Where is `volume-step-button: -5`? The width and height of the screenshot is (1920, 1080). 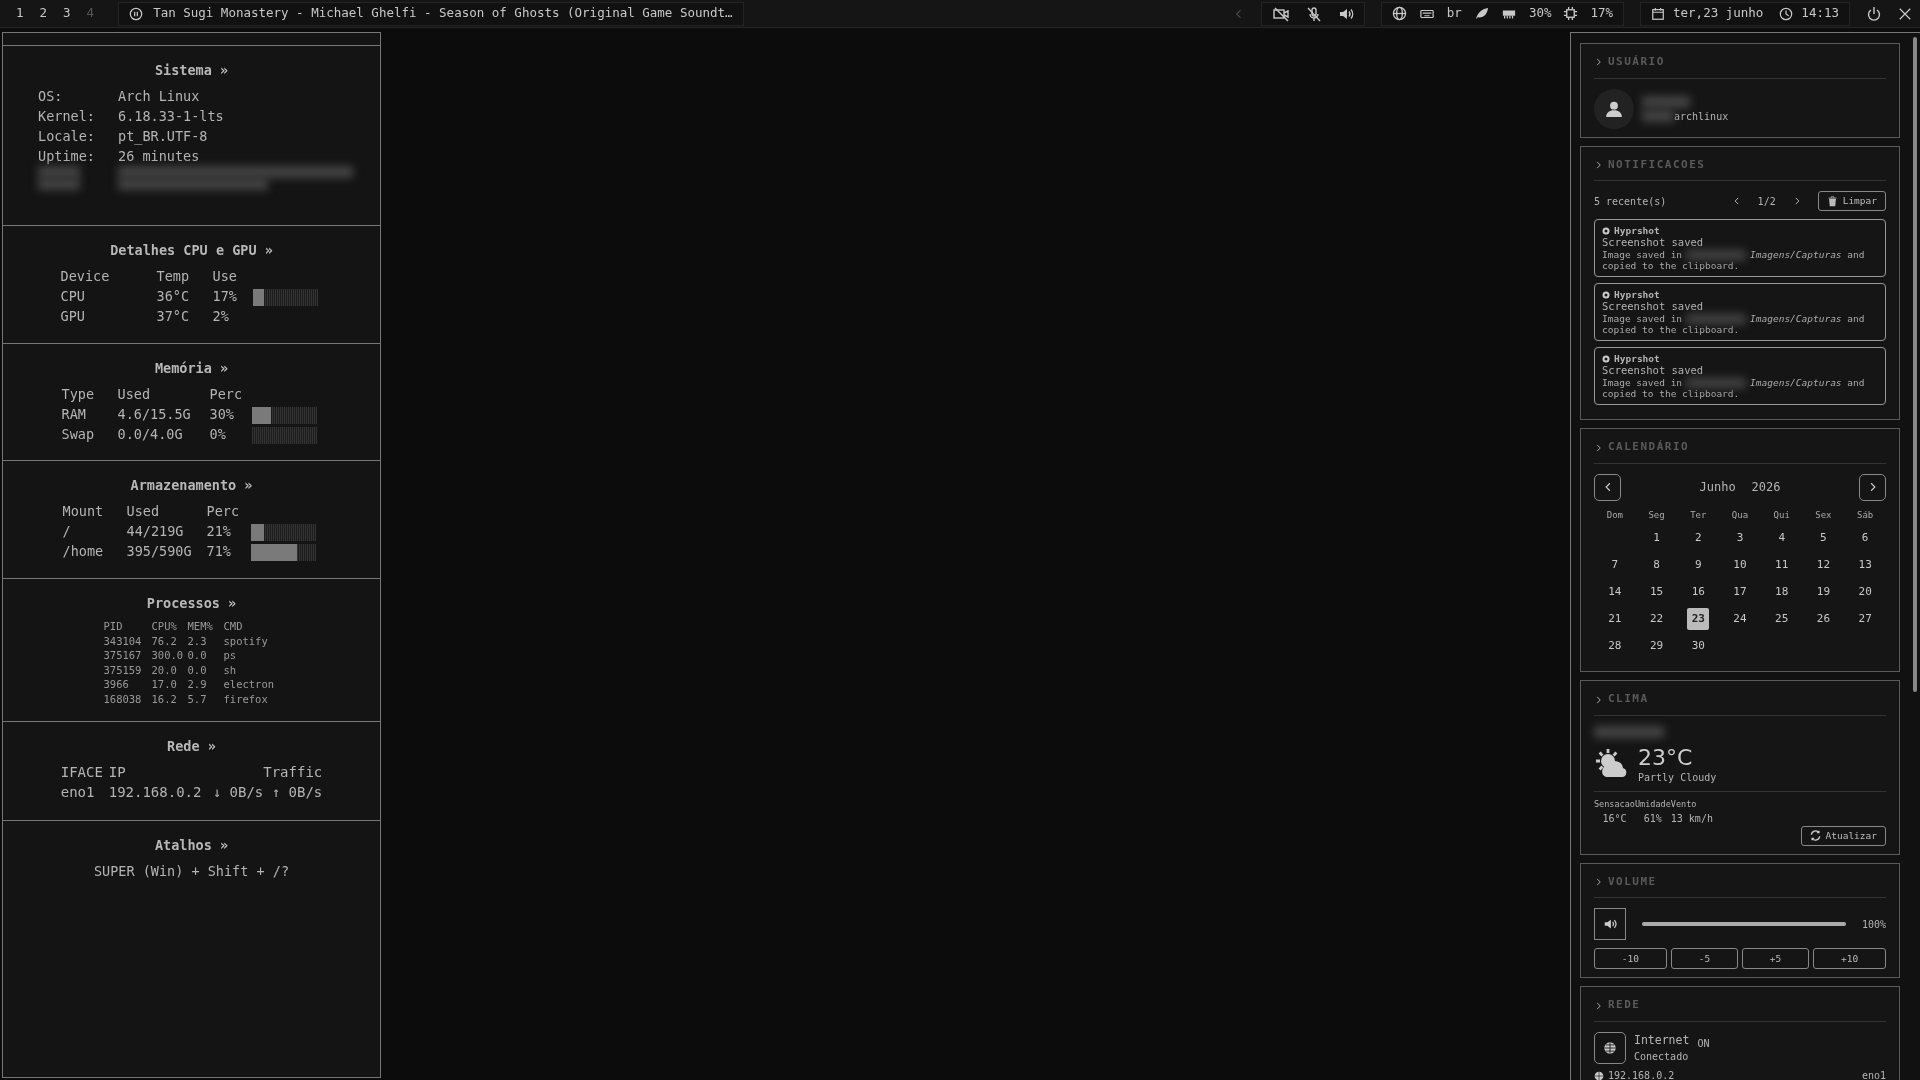 volume-step-button: -5 is located at coordinates (1704, 959).